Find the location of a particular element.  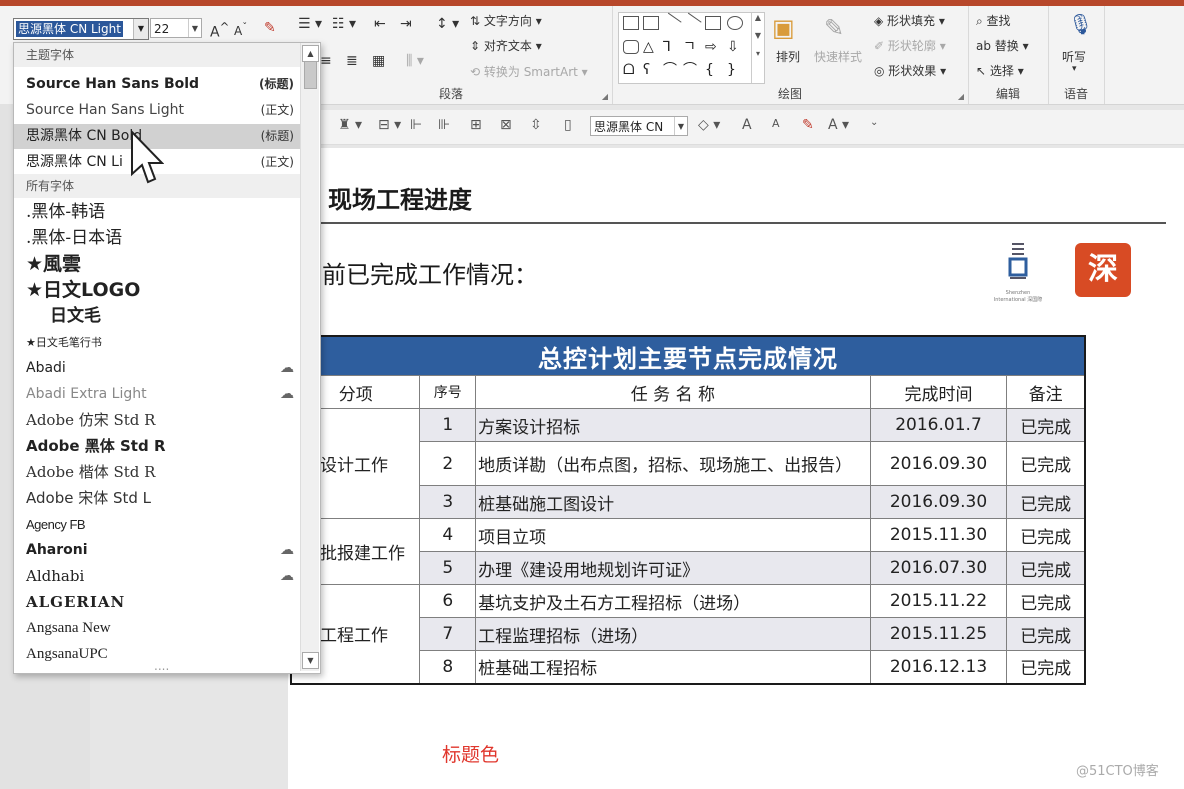

brace-left-shape-icon: { is located at coordinates (713, 70).